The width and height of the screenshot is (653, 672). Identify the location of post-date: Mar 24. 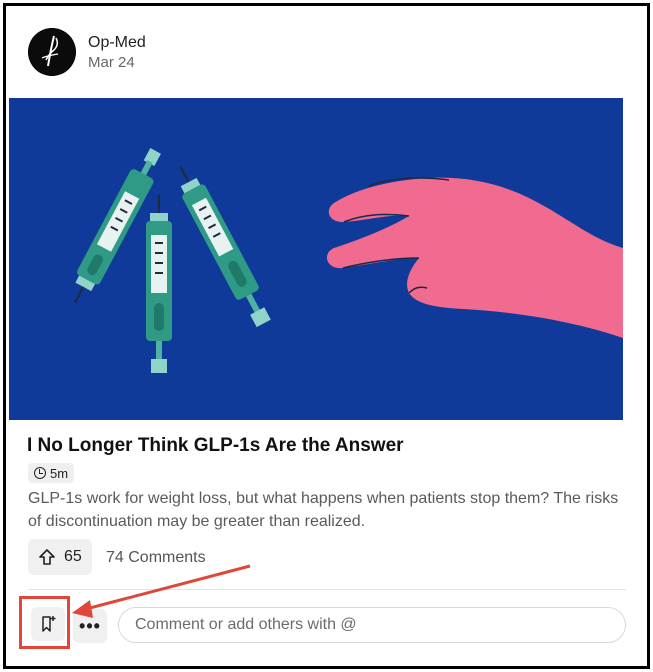
(111, 62).